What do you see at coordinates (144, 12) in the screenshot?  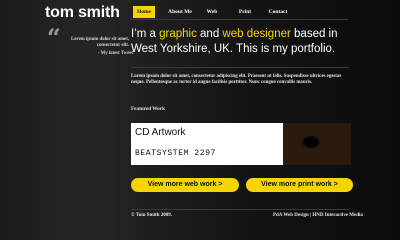 I see `nav-item-home: Home` at bounding box center [144, 12].